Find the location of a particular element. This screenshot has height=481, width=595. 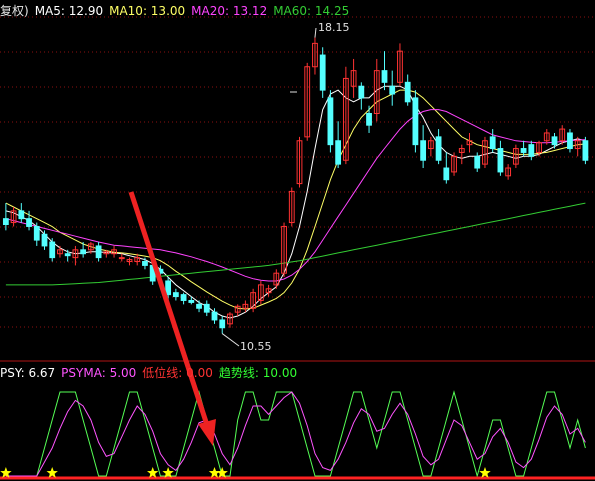

legend-psy: PSY: 6.67 is located at coordinates (28, 373).